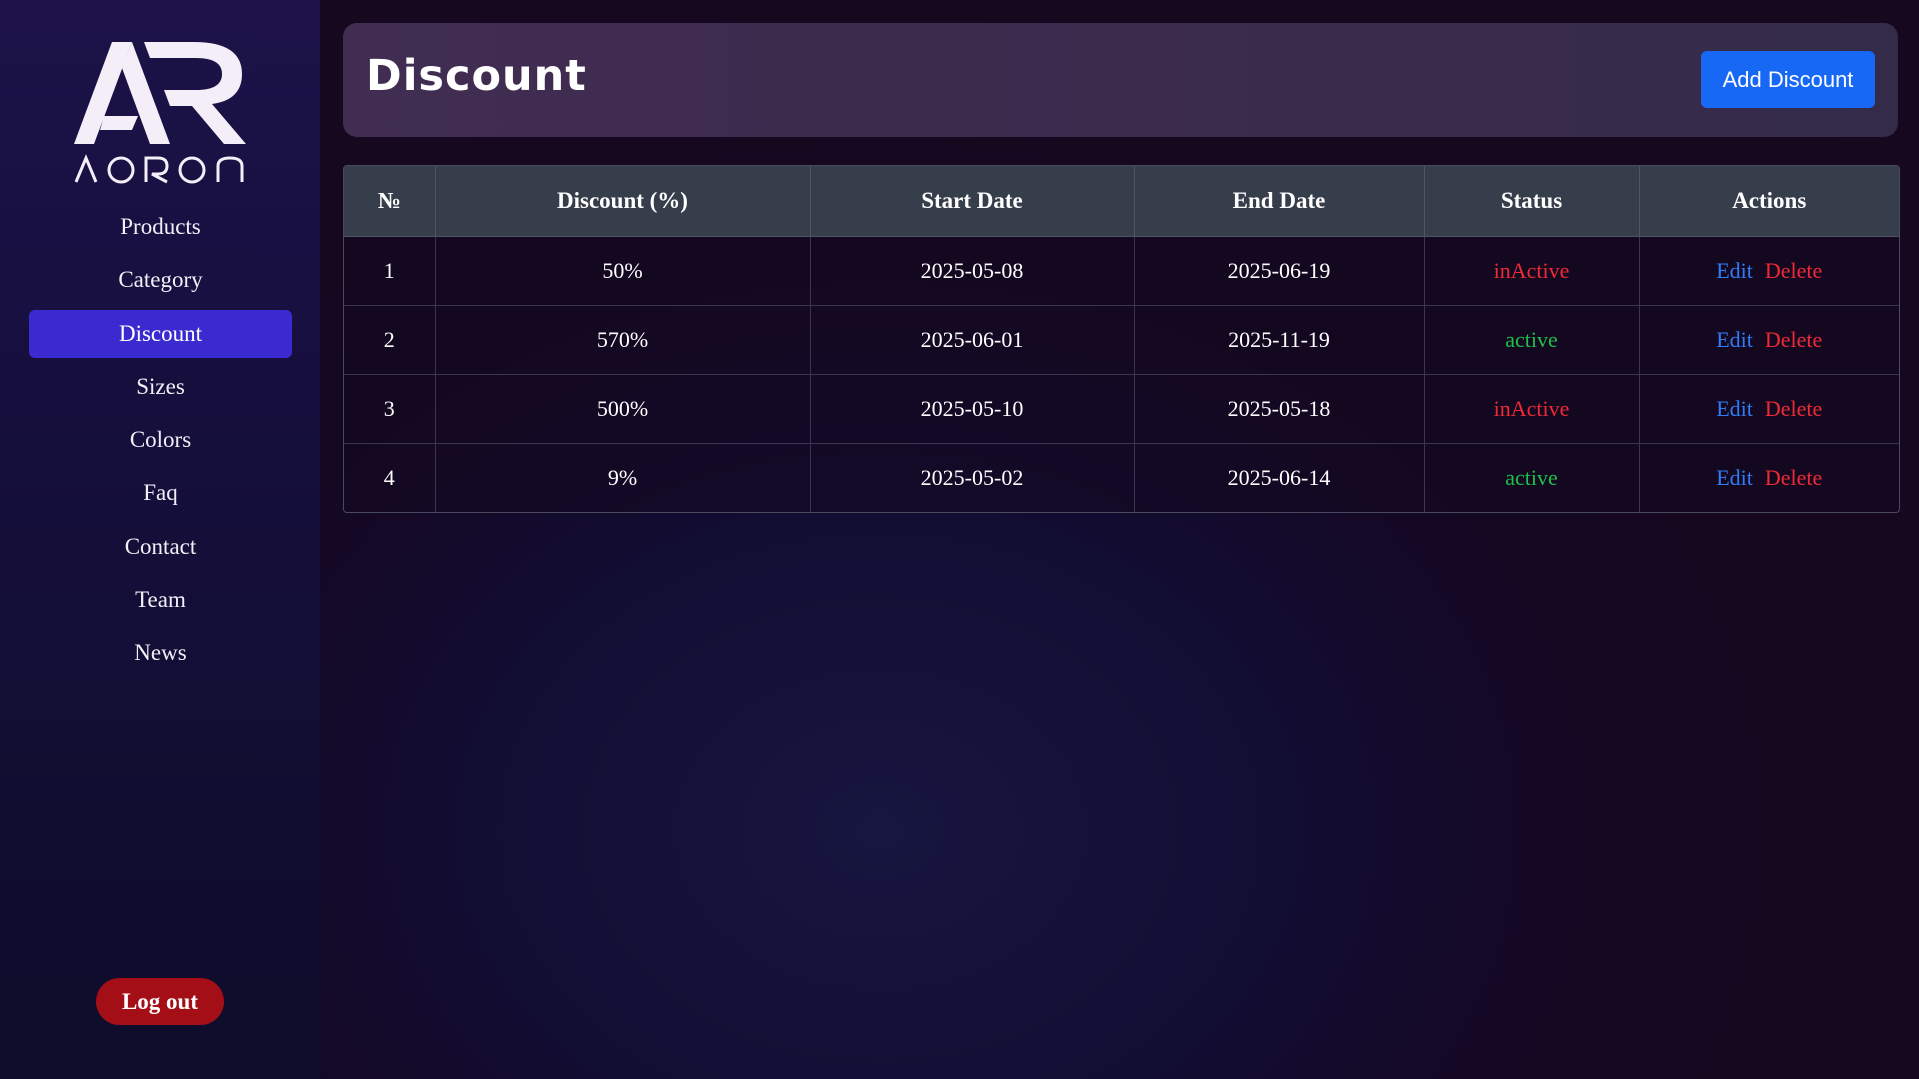  I want to click on cell-number: 1, so click(390, 271).